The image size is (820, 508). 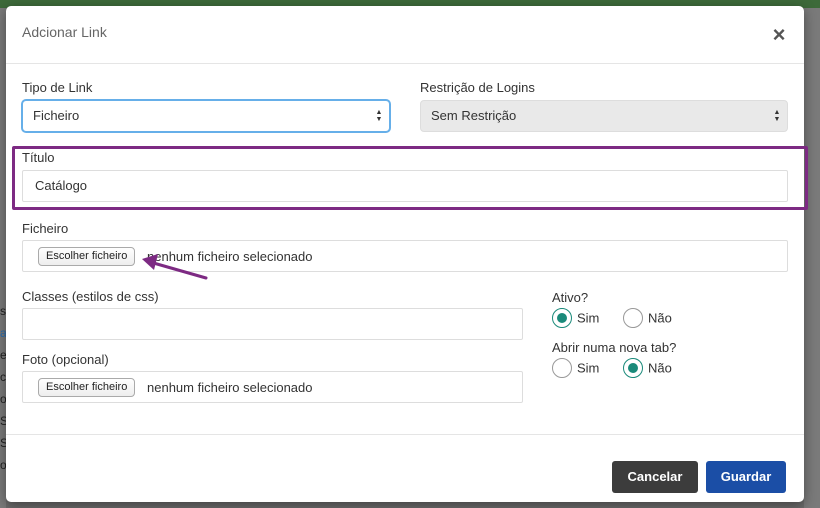 What do you see at coordinates (90, 296) in the screenshot?
I see `css-classes-label: Classes (estilos de css)` at bounding box center [90, 296].